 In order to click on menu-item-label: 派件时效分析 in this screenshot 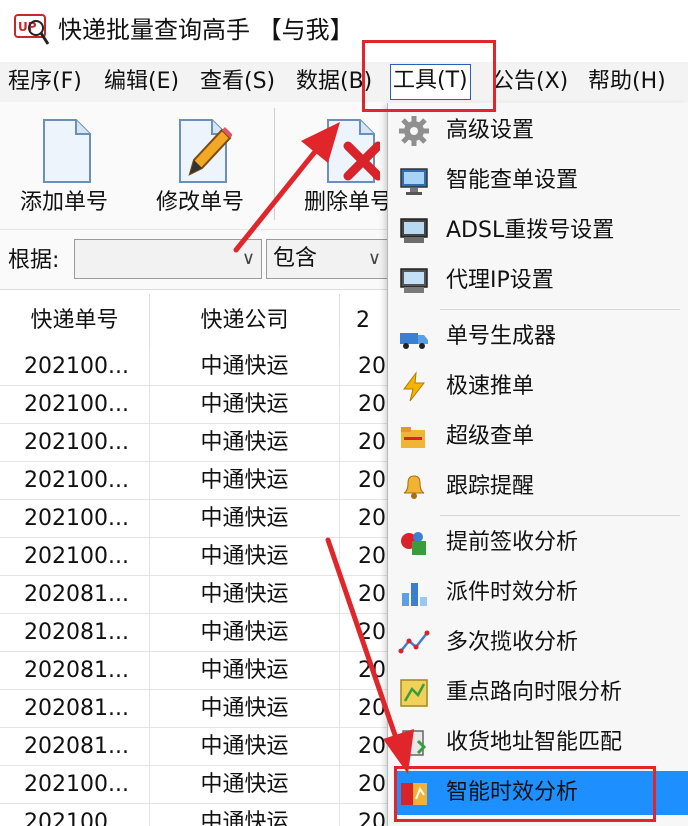, I will do `click(512, 592)`.